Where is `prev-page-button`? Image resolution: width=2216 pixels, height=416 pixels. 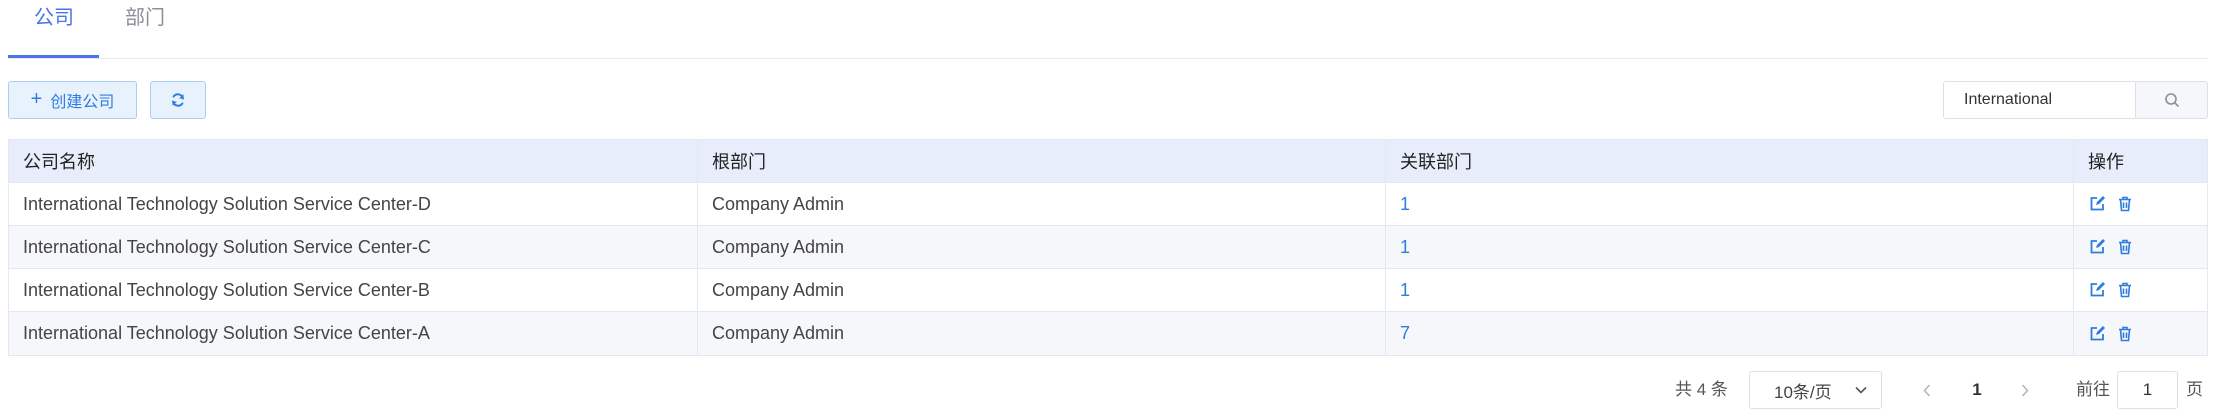
prev-page-button is located at coordinates (1927, 390).